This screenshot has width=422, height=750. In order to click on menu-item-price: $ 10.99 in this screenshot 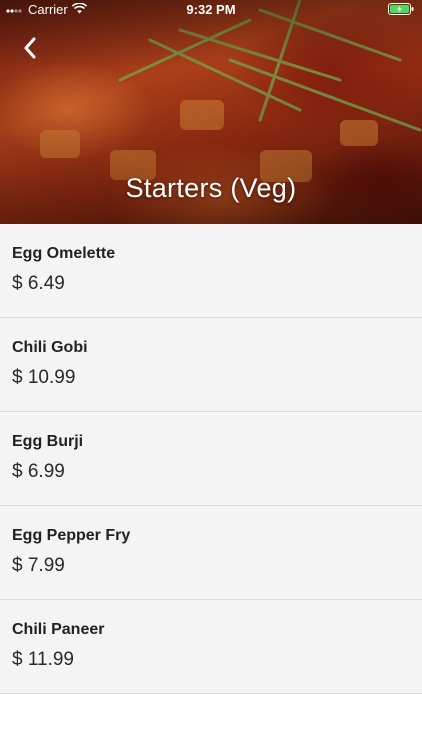, I will do `click(44, 377)`.